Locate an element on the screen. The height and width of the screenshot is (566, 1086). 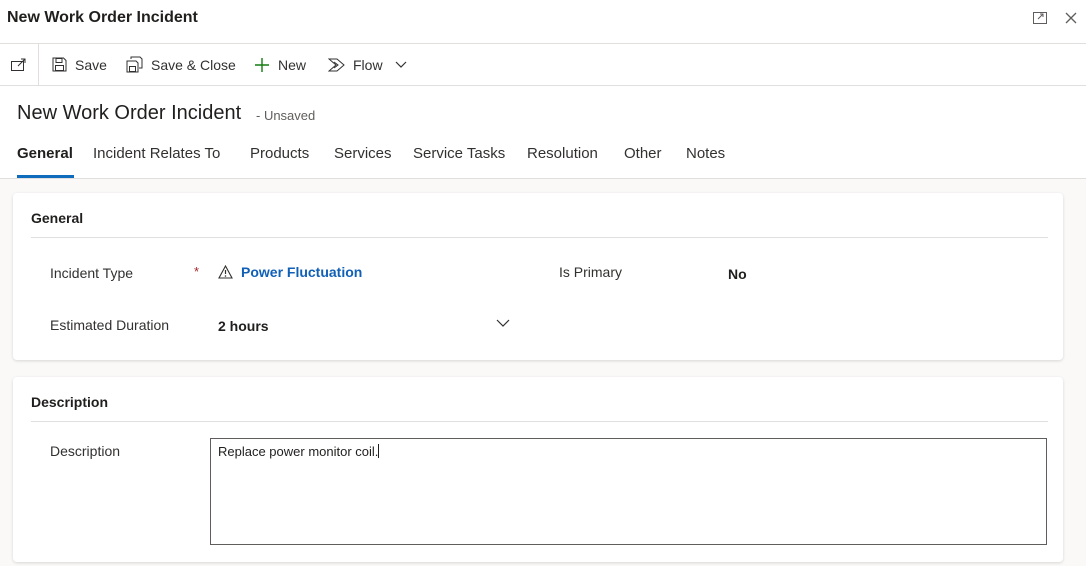
tab-service-tasks: Service Tasks is located at coordinates (459, 153).